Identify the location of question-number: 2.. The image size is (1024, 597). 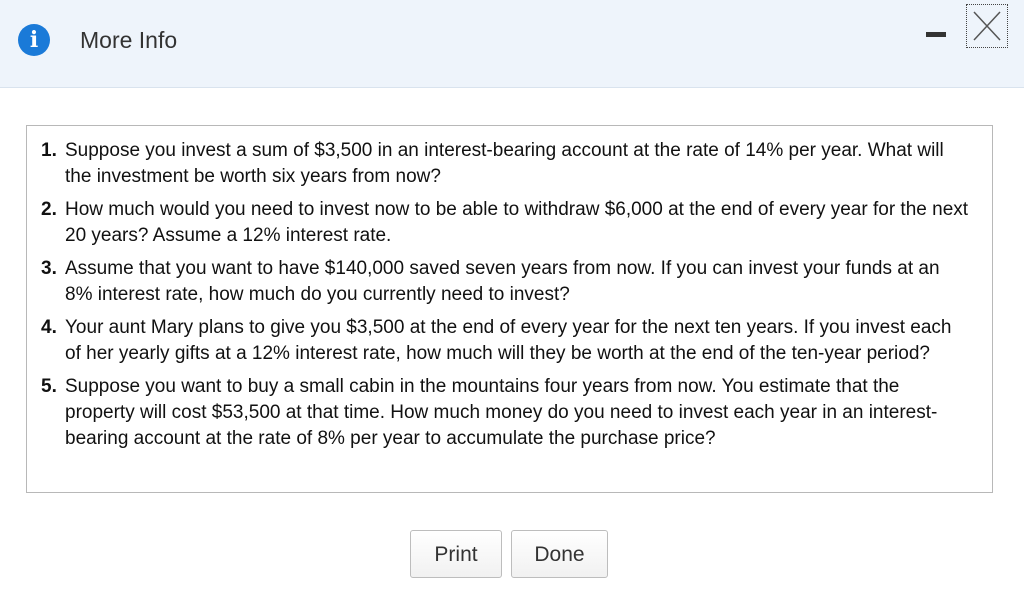
(49, 209).